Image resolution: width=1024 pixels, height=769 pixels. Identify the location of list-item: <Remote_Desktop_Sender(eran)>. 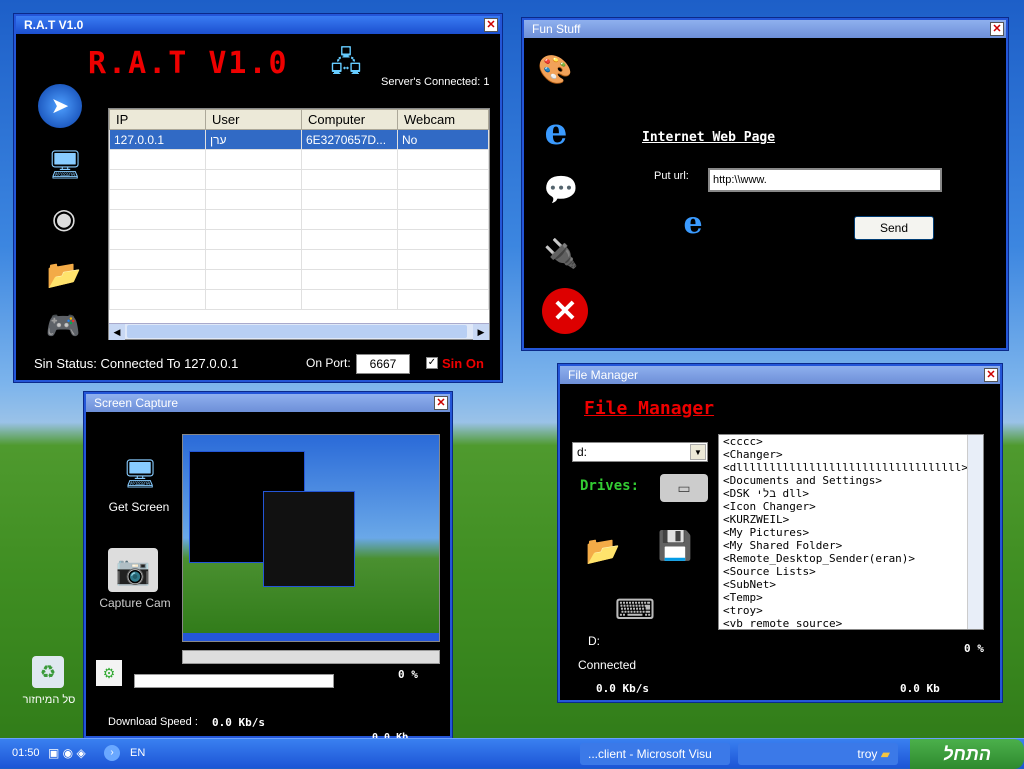
(851, 558).